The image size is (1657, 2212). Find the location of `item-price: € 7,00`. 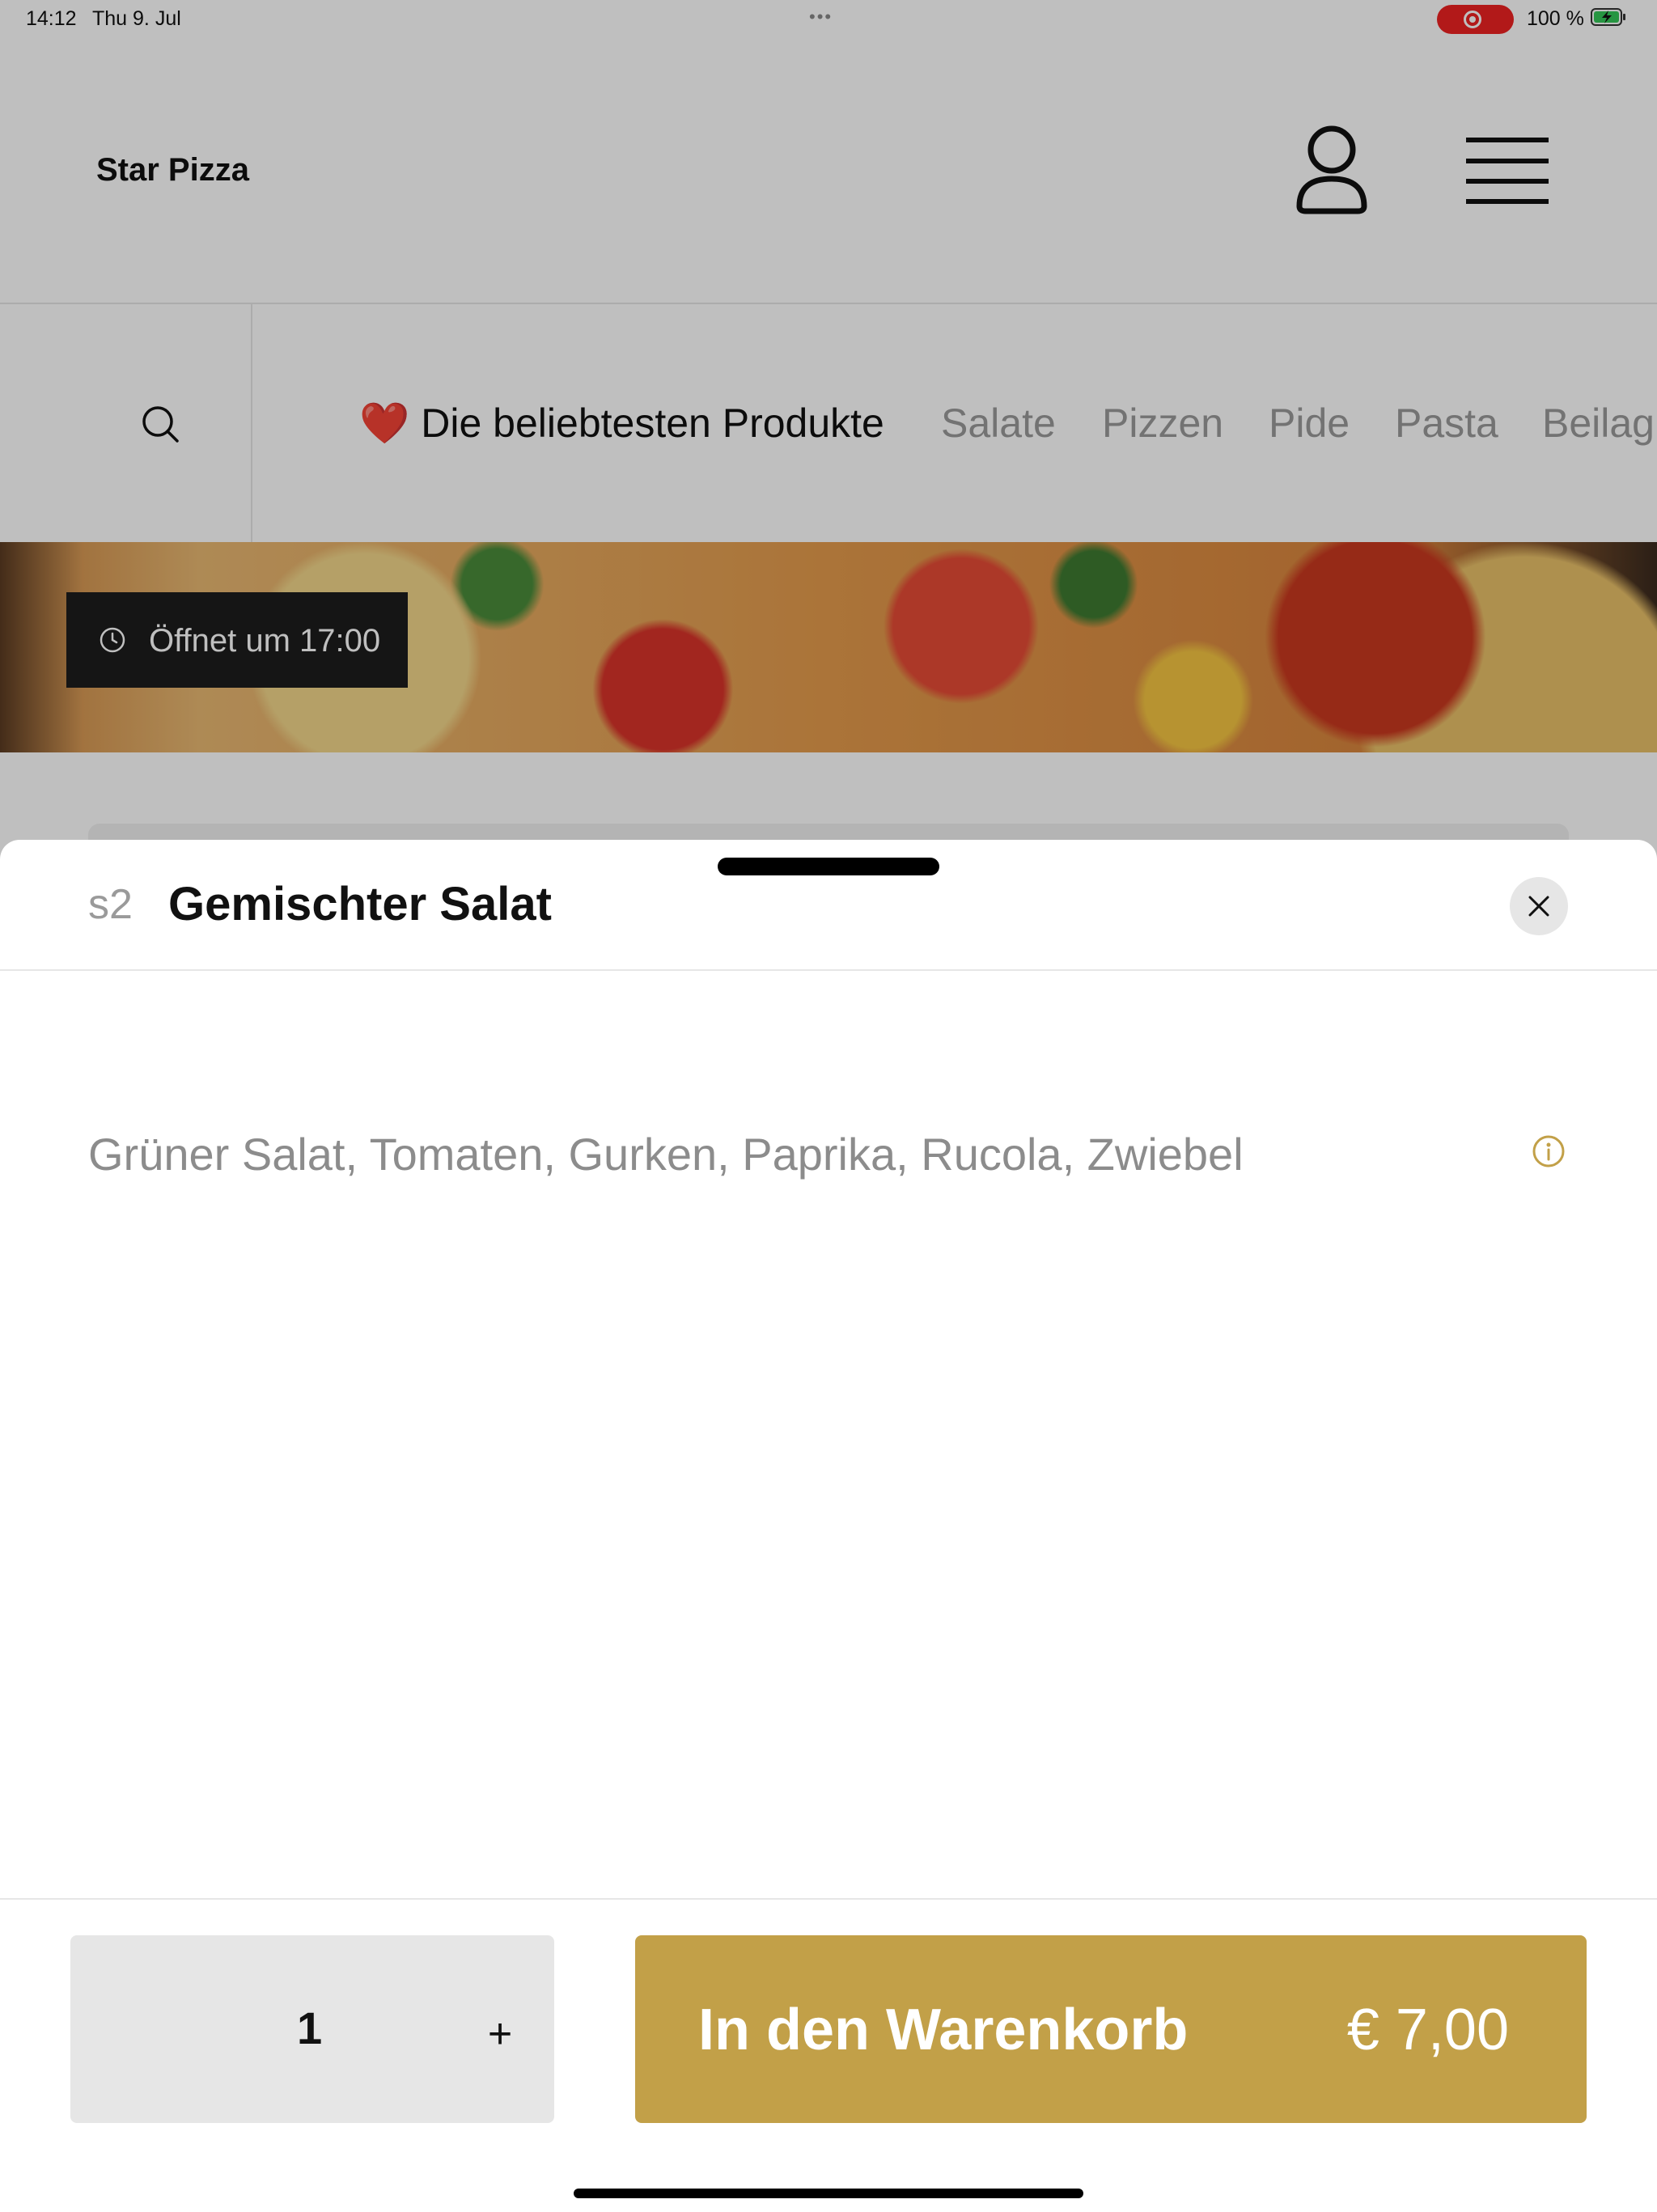

item-price: € 7,00 is located at coordinates (1427, 2030).